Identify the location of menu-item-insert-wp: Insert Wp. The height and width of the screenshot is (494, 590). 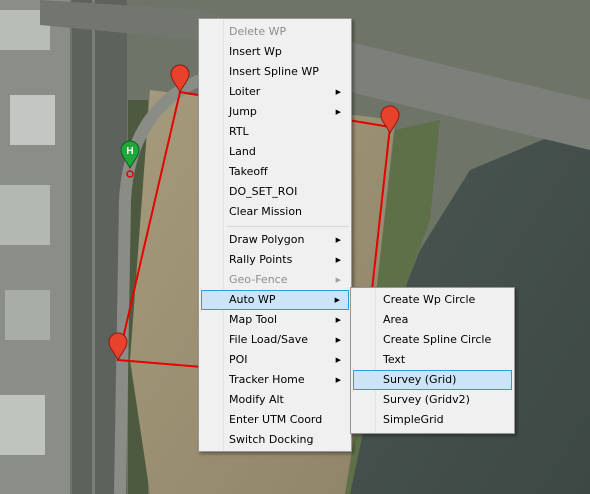
(275, 52).